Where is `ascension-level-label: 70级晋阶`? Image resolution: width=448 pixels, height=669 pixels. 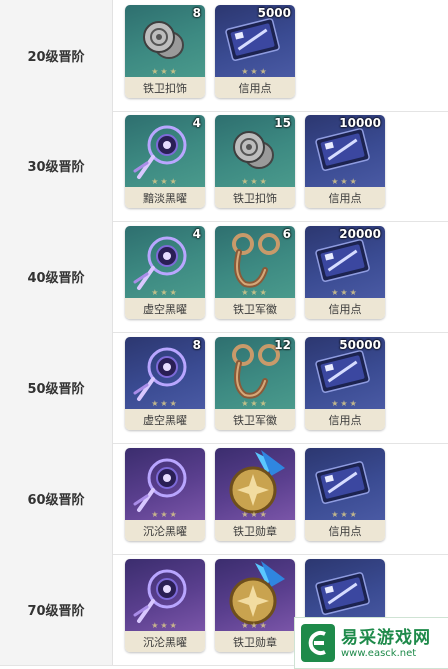
ascension-level-label: 70级晋阶 is located at coordinates (56, 609).